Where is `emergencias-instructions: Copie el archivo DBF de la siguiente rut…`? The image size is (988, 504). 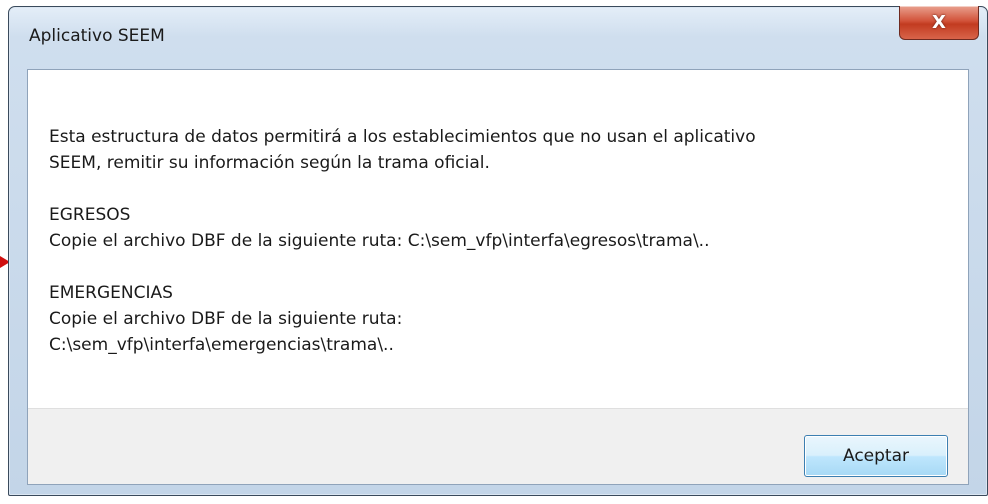
emergencias-instructions: Copie el archivo DBF de la siguiente rut… is located at coordinates (226, 319).